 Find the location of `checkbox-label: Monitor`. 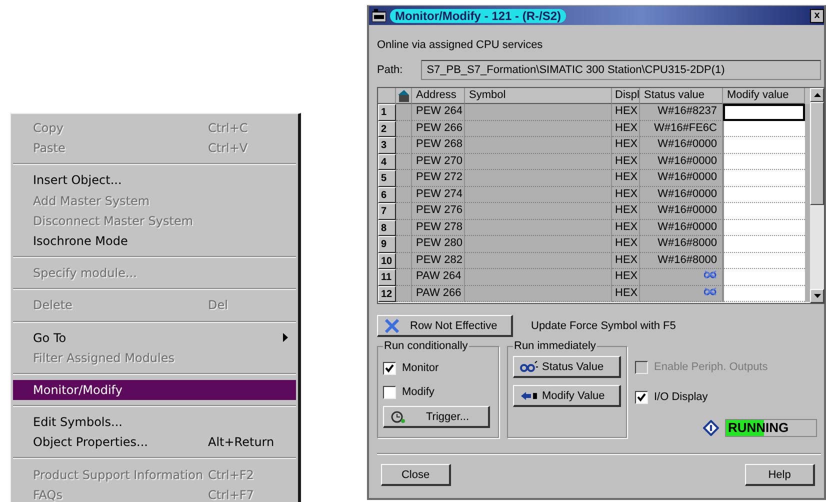

checkbox-label: Monitor is located at coordinates (420, 368).